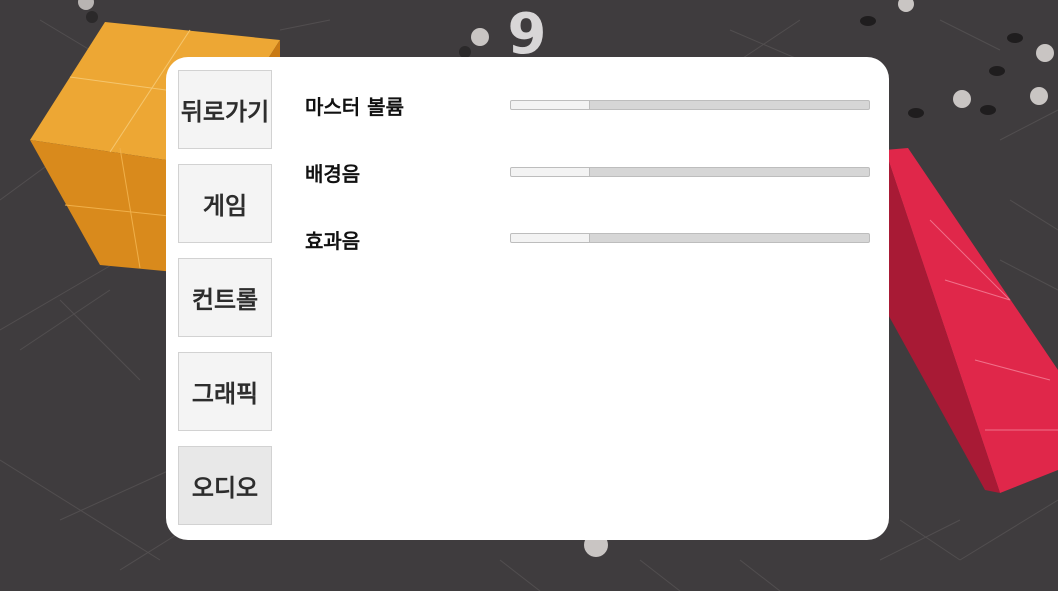  Describe the element at coordinates (550, 105) in the screenshot. I see `master-volume-fill` at that location.